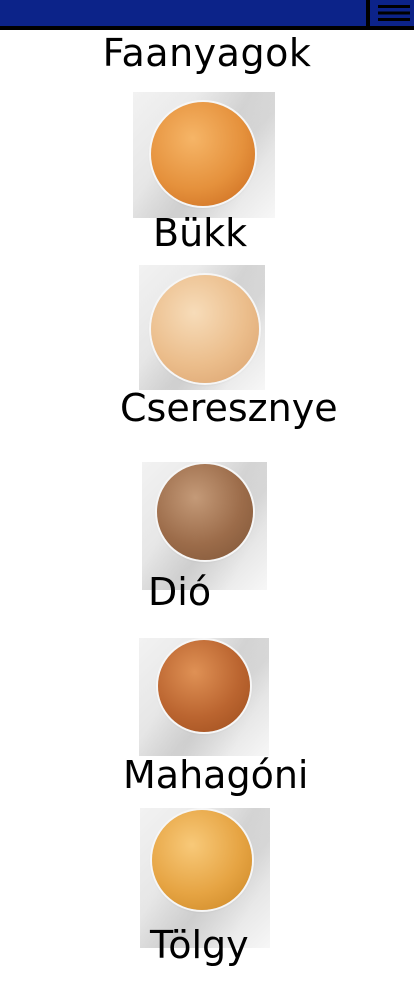 Image resolution: width=414 pixels, height=986 pixels. What do you see at coordinates (202, 860) in the screenshot?
I see `wood-swatch-tolgy` at bounding box center [202, 860].